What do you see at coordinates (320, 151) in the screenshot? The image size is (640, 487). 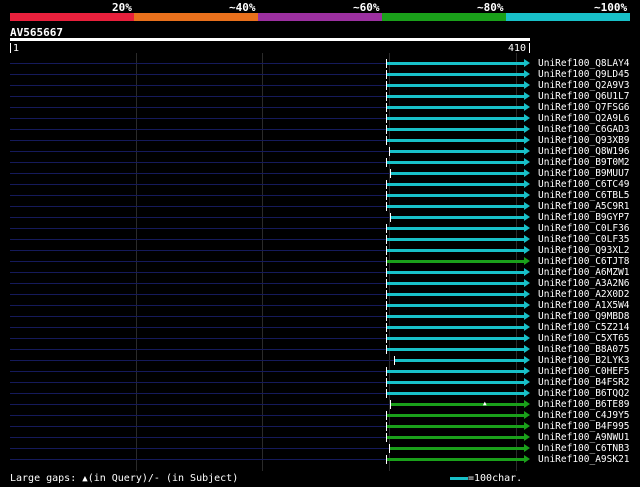 I see `hit-row: UniRef100_Q8W196` at bounding box center [320, 151].